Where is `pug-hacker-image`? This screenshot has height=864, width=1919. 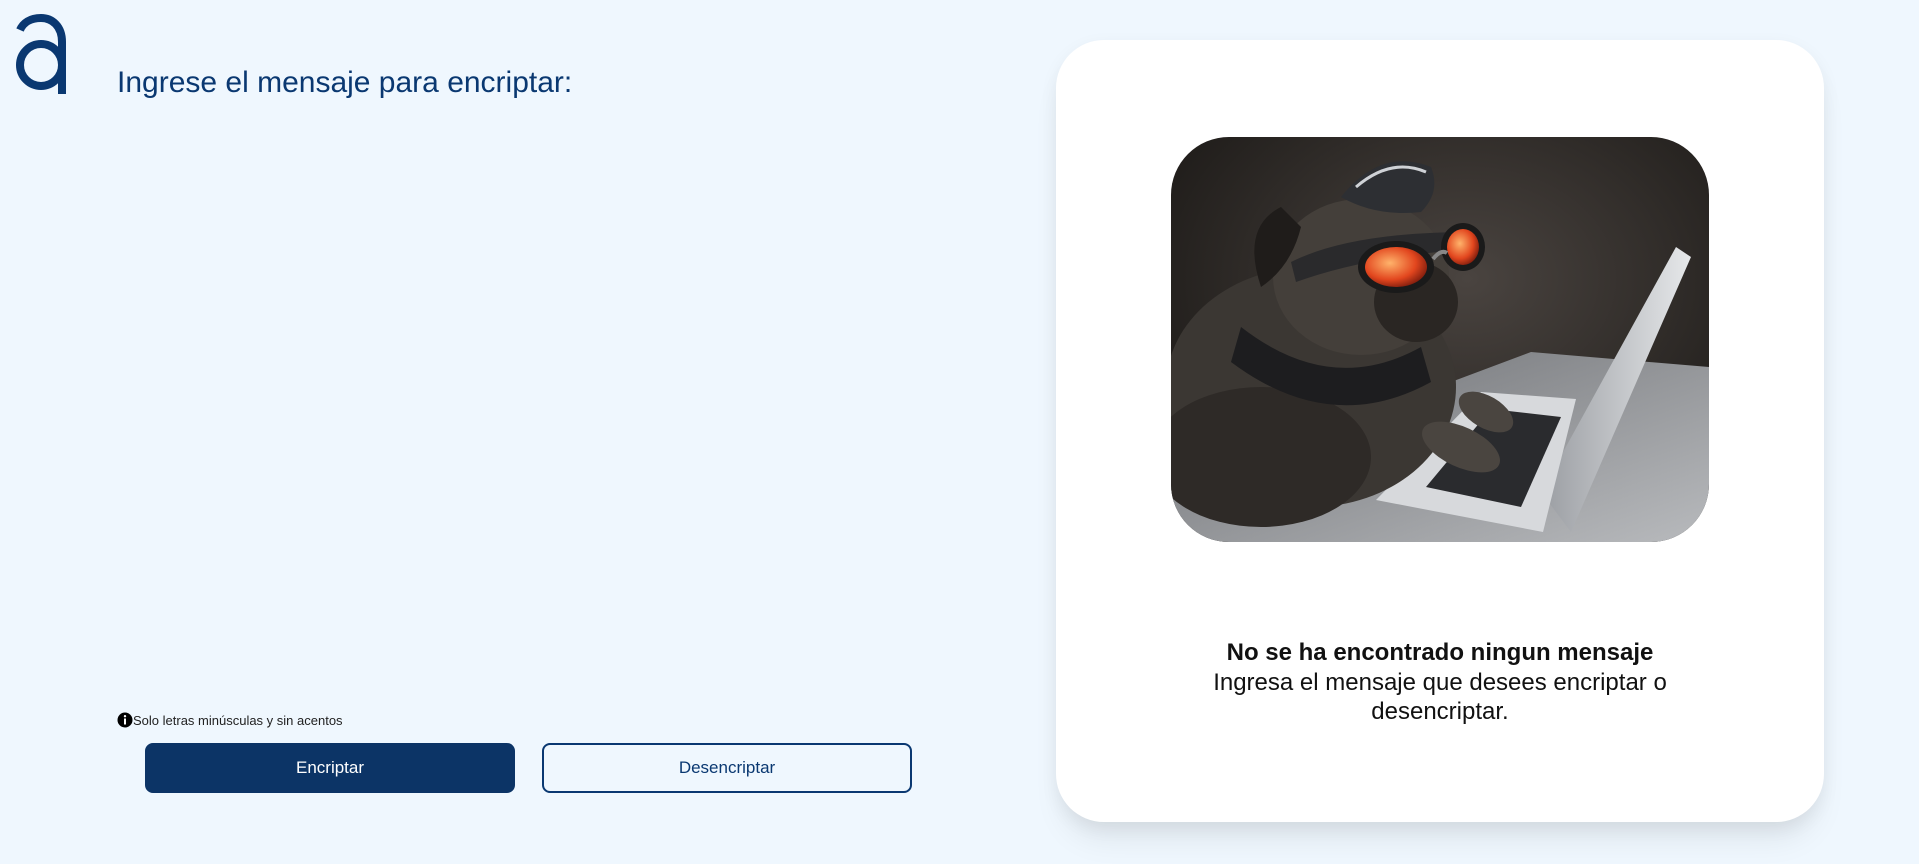
pug-hacker-image is located at coordinates (1440, 339).